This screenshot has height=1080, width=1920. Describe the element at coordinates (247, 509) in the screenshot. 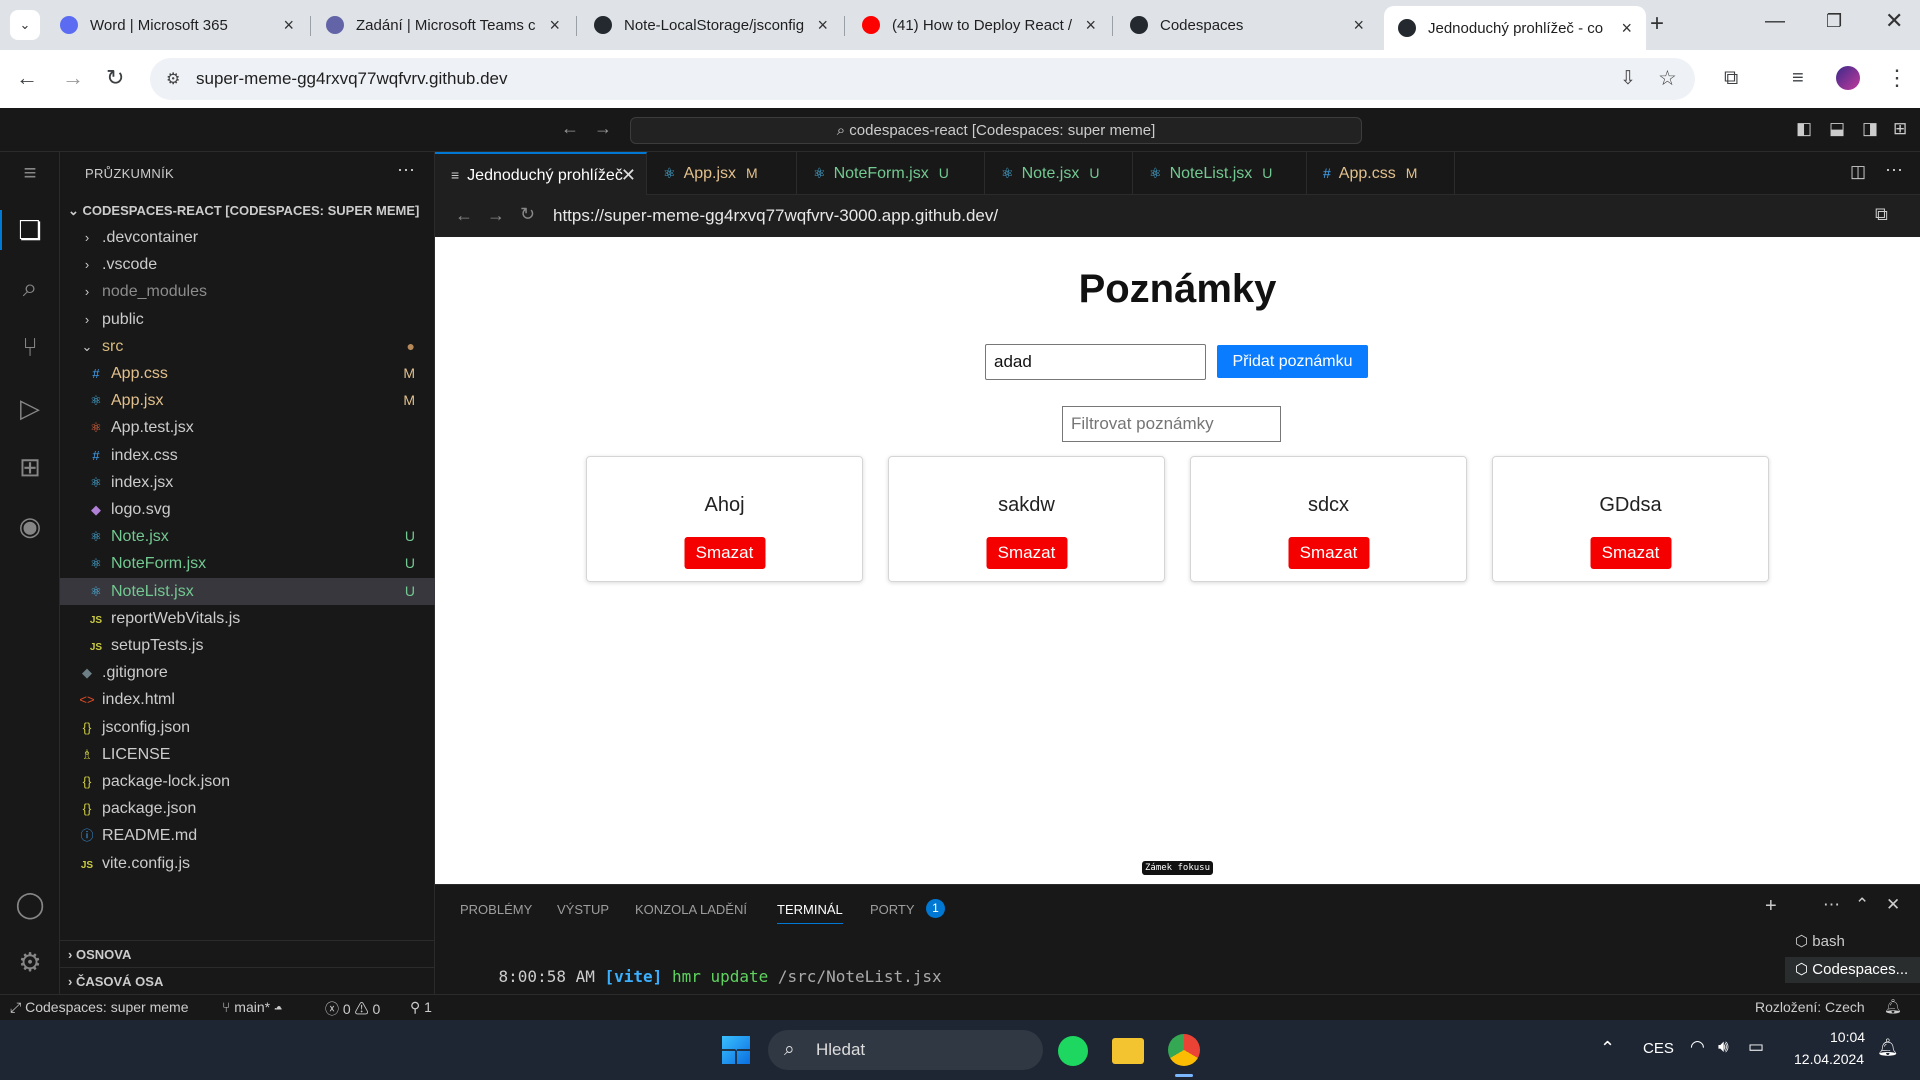

I see `tree-file: ◆ logo.svg` at that location.